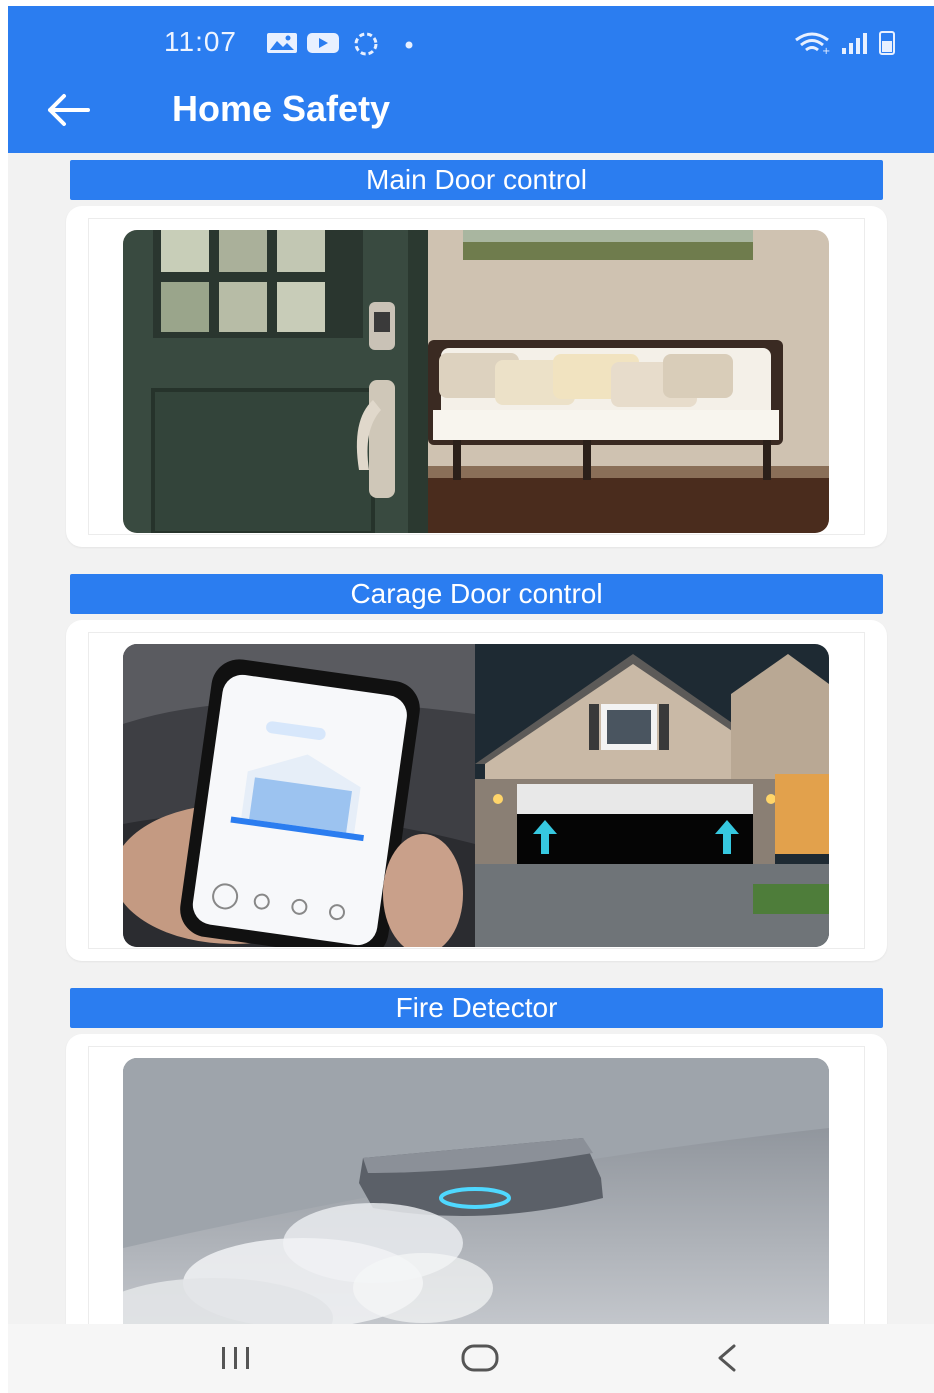 This screenshot has height=1393, width=934. Describe the element at coordinates (854, 43) in the screenshot. I see `signal-icon` at that location.